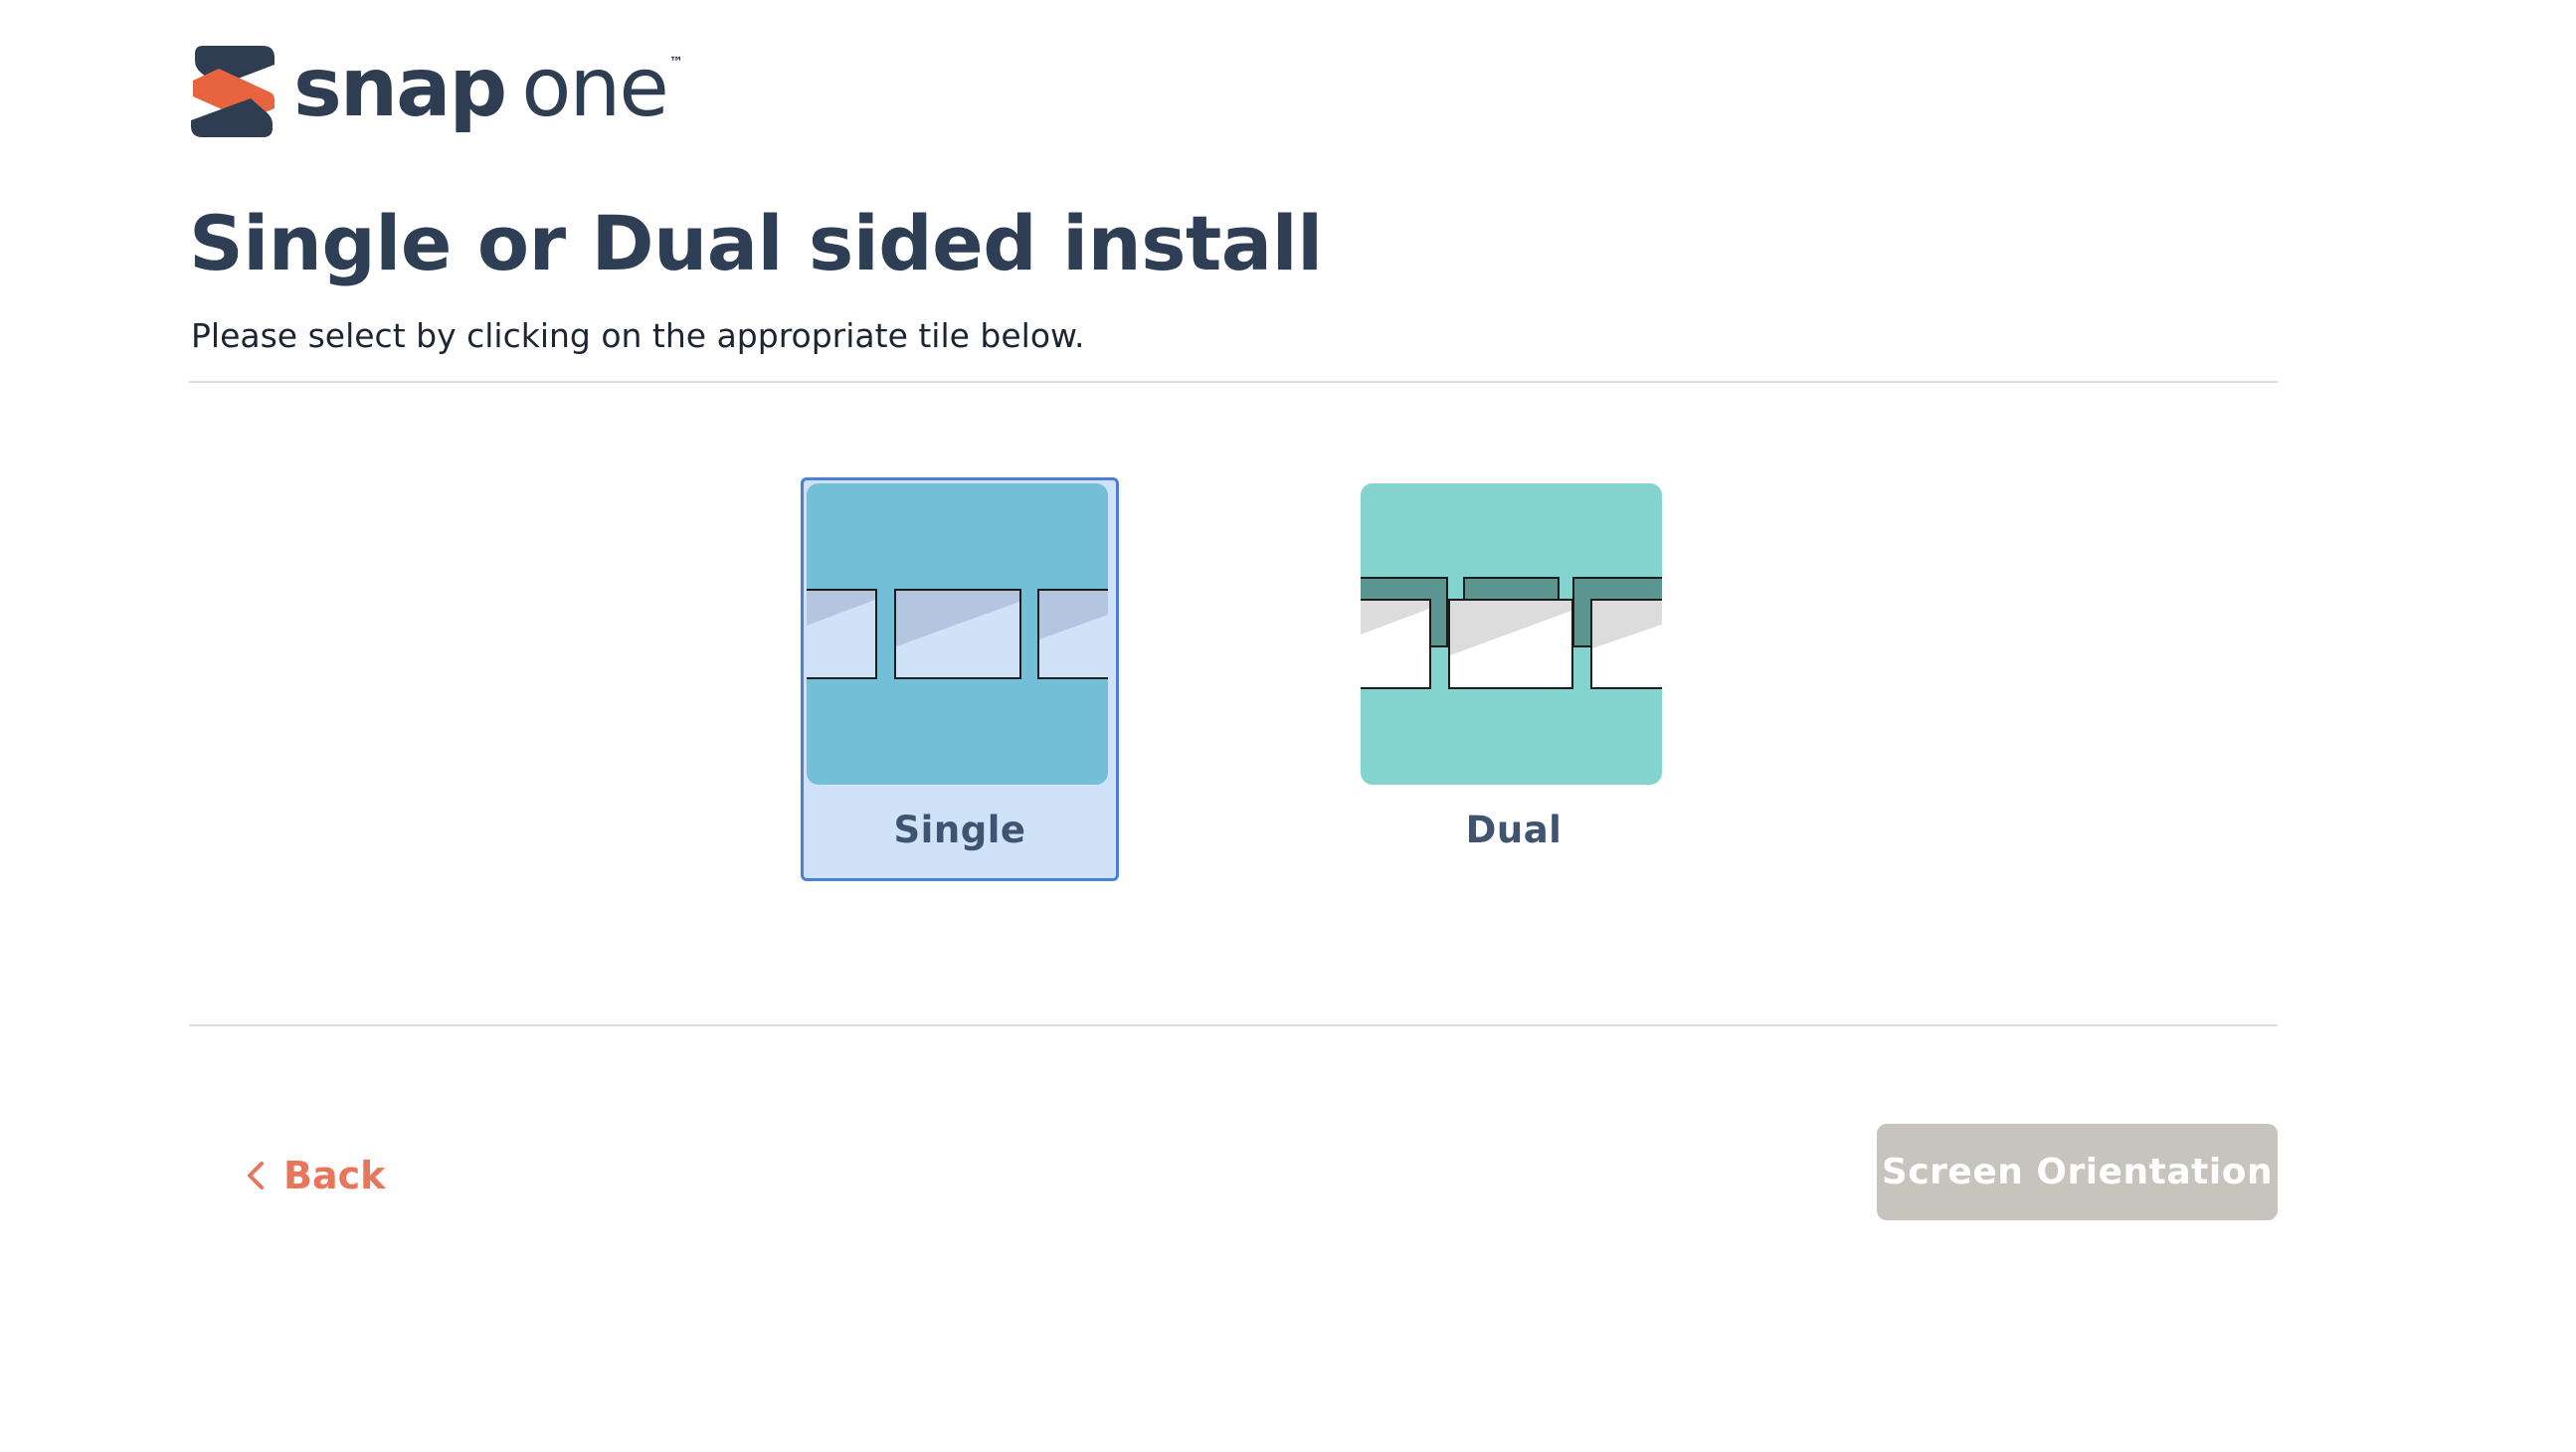 The image size is (2576, 1452). What do you see at coordinates (233, 92) in the screenshot?
I see `snap-one-logo-mark-icon` at bounding box center [233, 92].